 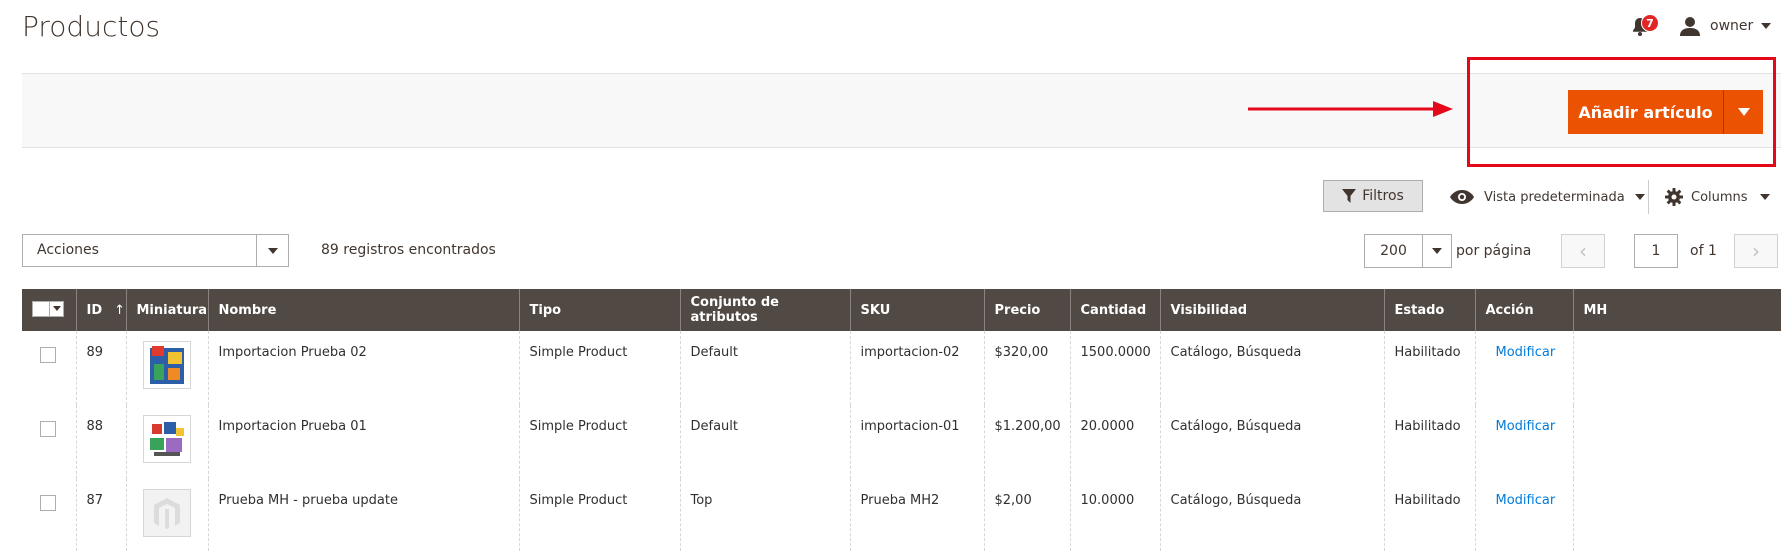 I want to click on chevron-left-icon: ‹, so click(x=1583, y=251).